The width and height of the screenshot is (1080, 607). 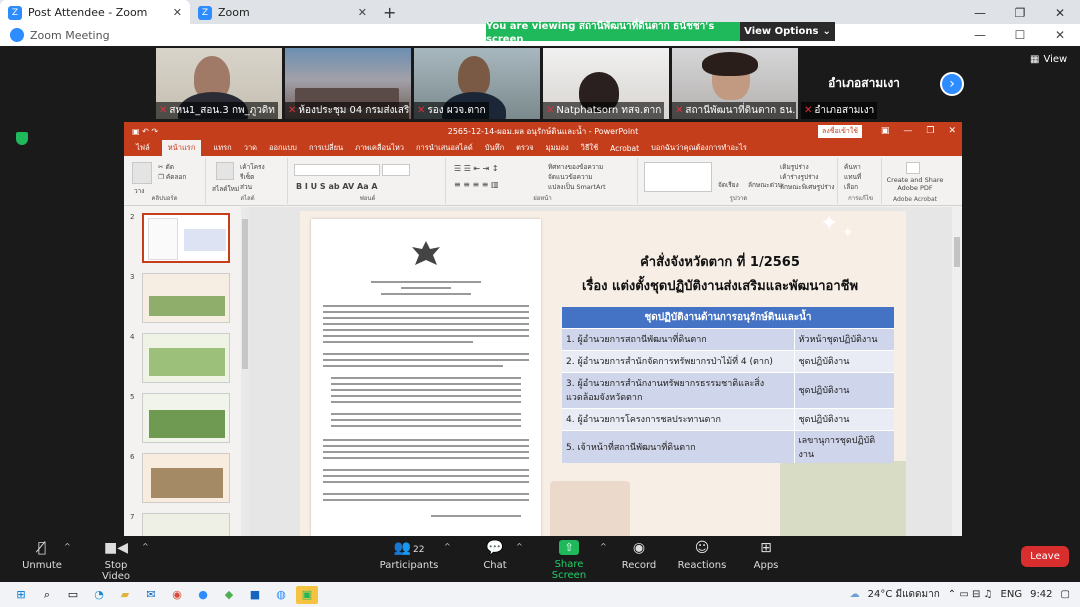 I want to click on participants-button: 👥 22 Participants, so click(x=409, y=555).